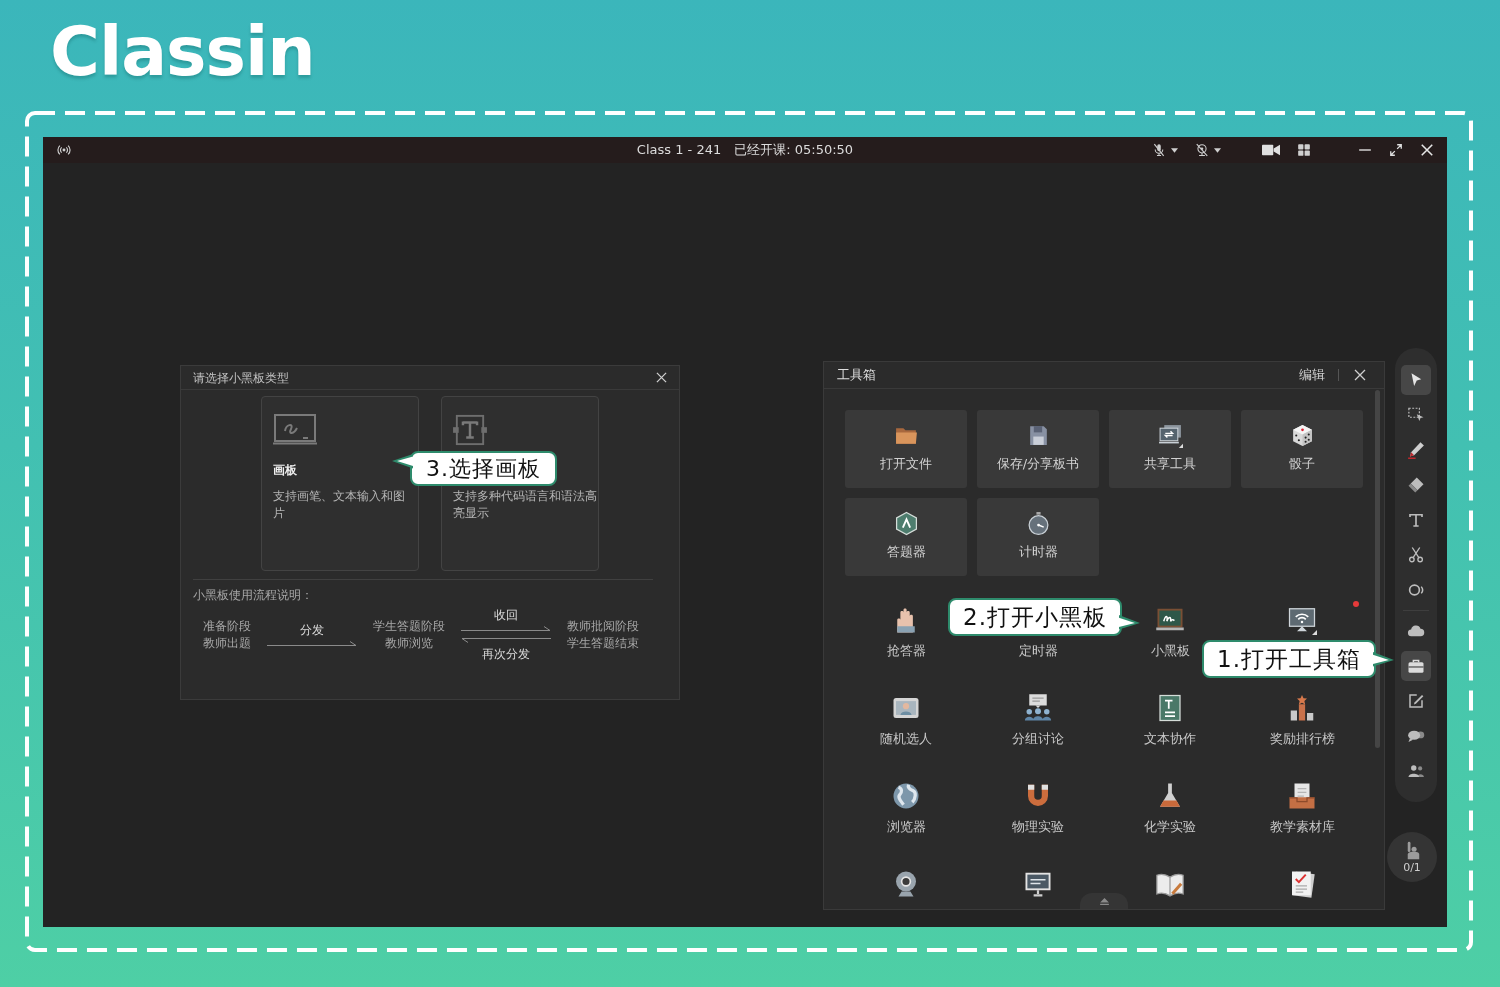  I want to click on card-description: 支持多种代码语言和语法高亮显示, so click(525, 505).